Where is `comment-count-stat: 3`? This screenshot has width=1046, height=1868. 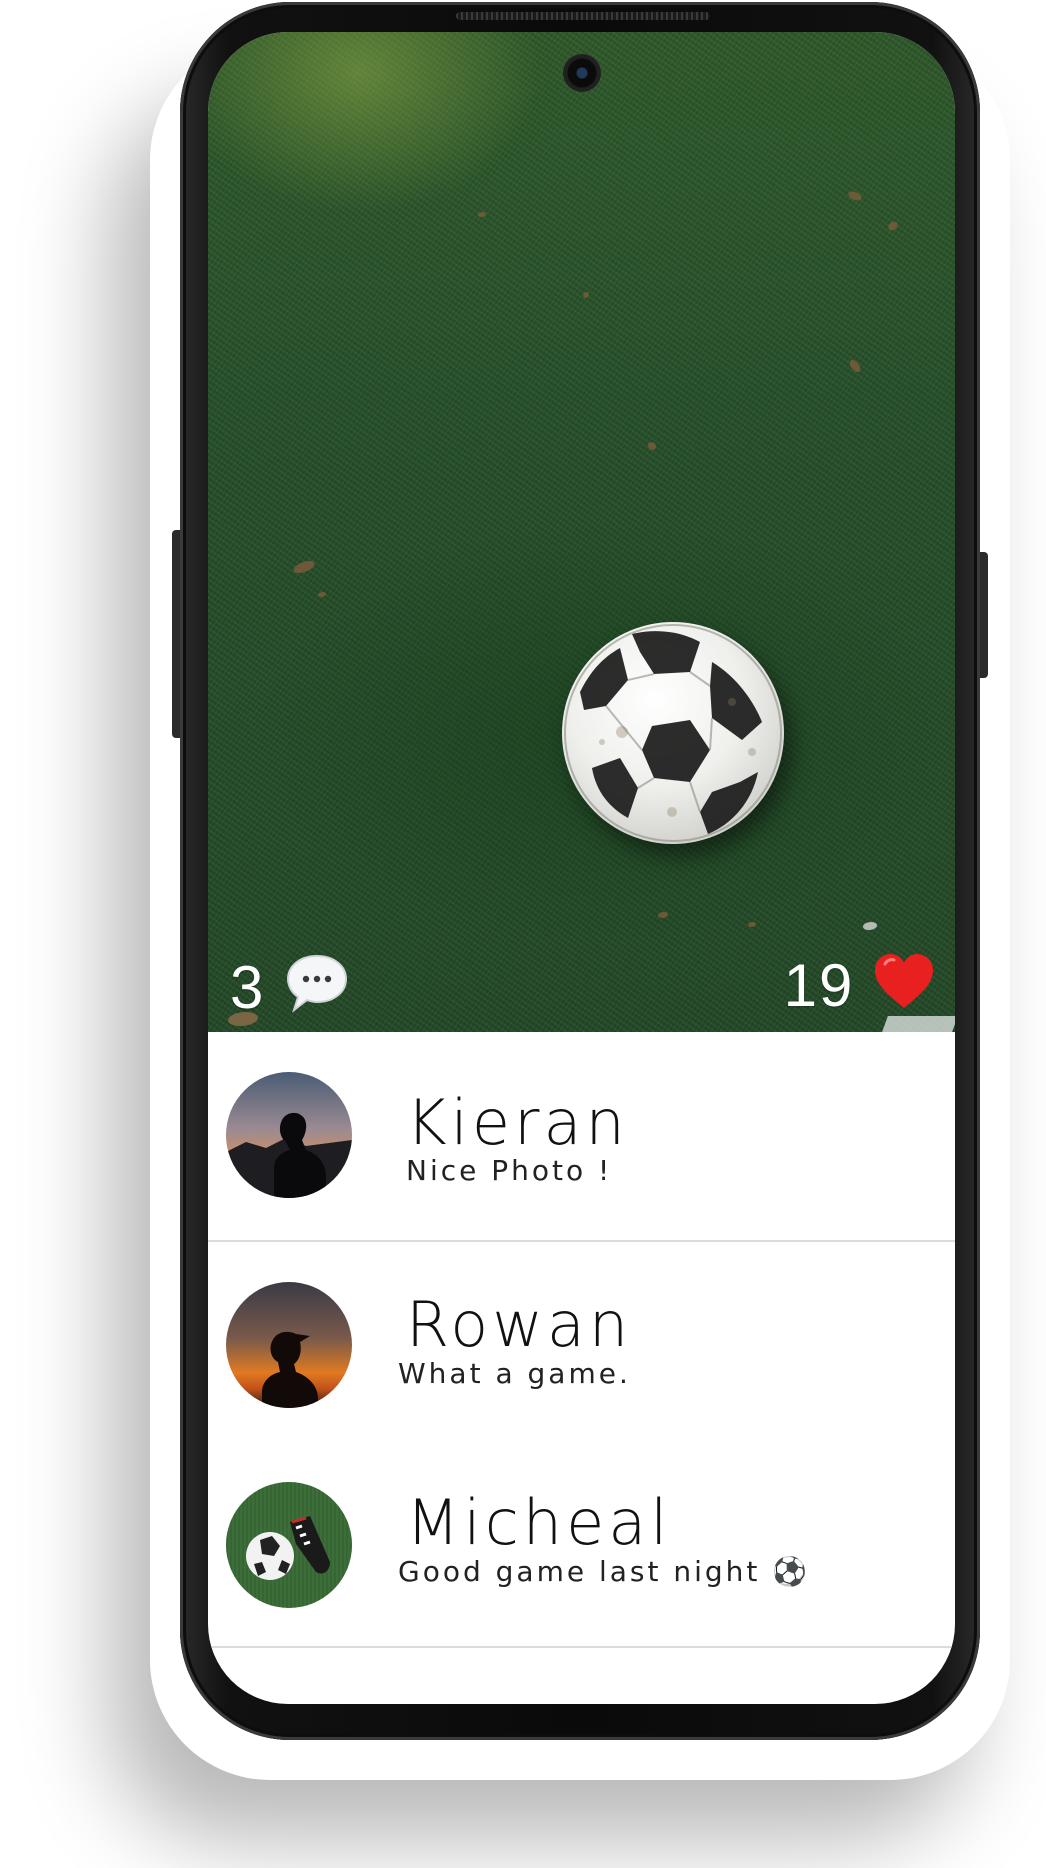 comment-count-stat: 3 is located at coordinates (290, 988).